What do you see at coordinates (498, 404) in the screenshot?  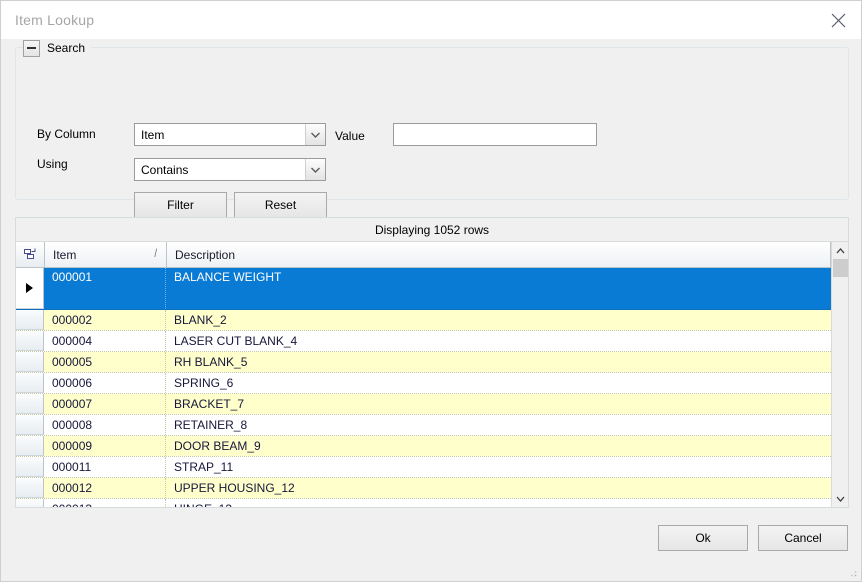 I see `cell-description: BRACKET_7` at bounding box center [498, 404].